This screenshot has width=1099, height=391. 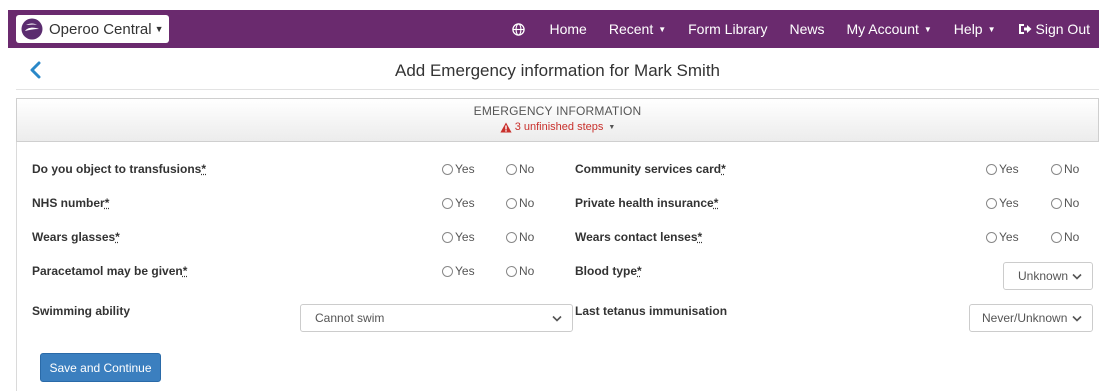 What do you see at coordinates (506, 127) in the screenshot?
I see `warning-icon` at bounding box center [506, 127].